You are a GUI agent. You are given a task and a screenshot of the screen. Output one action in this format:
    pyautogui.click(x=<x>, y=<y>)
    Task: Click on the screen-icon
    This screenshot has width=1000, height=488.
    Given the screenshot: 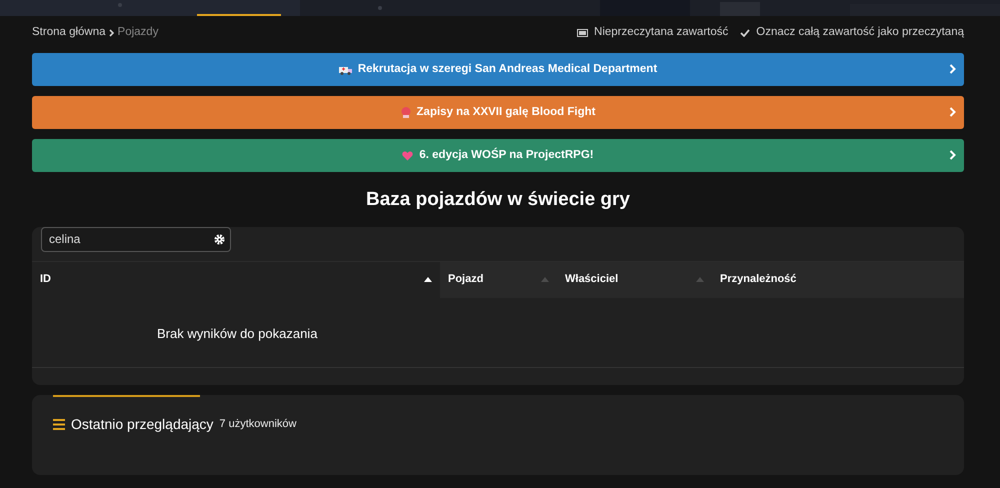 What is the action you would take?
    pyautogui.click(x=582, y=33)
    